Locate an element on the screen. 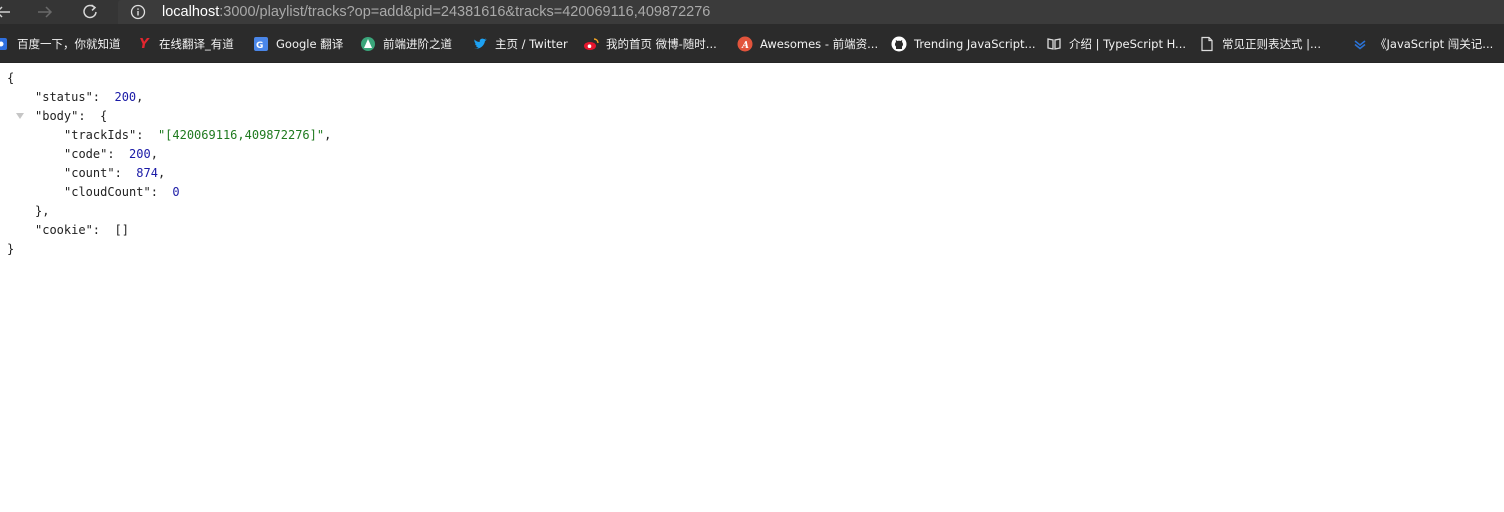  bookmark-label: 主页 / Twitter is located at coordinates (531, 44).